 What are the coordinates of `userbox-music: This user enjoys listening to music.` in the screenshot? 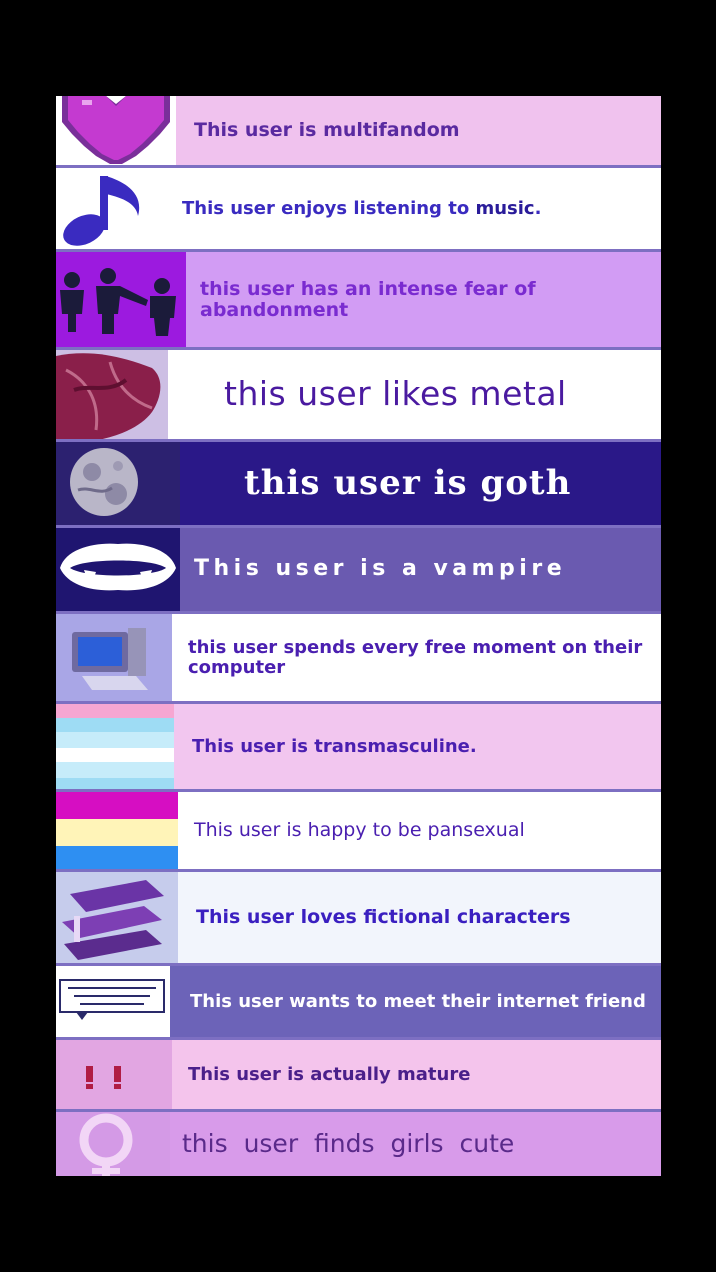 It's located at (358, 210).